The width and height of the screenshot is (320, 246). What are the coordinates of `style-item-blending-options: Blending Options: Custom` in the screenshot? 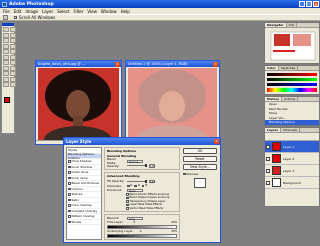 It's located at (84, 156).